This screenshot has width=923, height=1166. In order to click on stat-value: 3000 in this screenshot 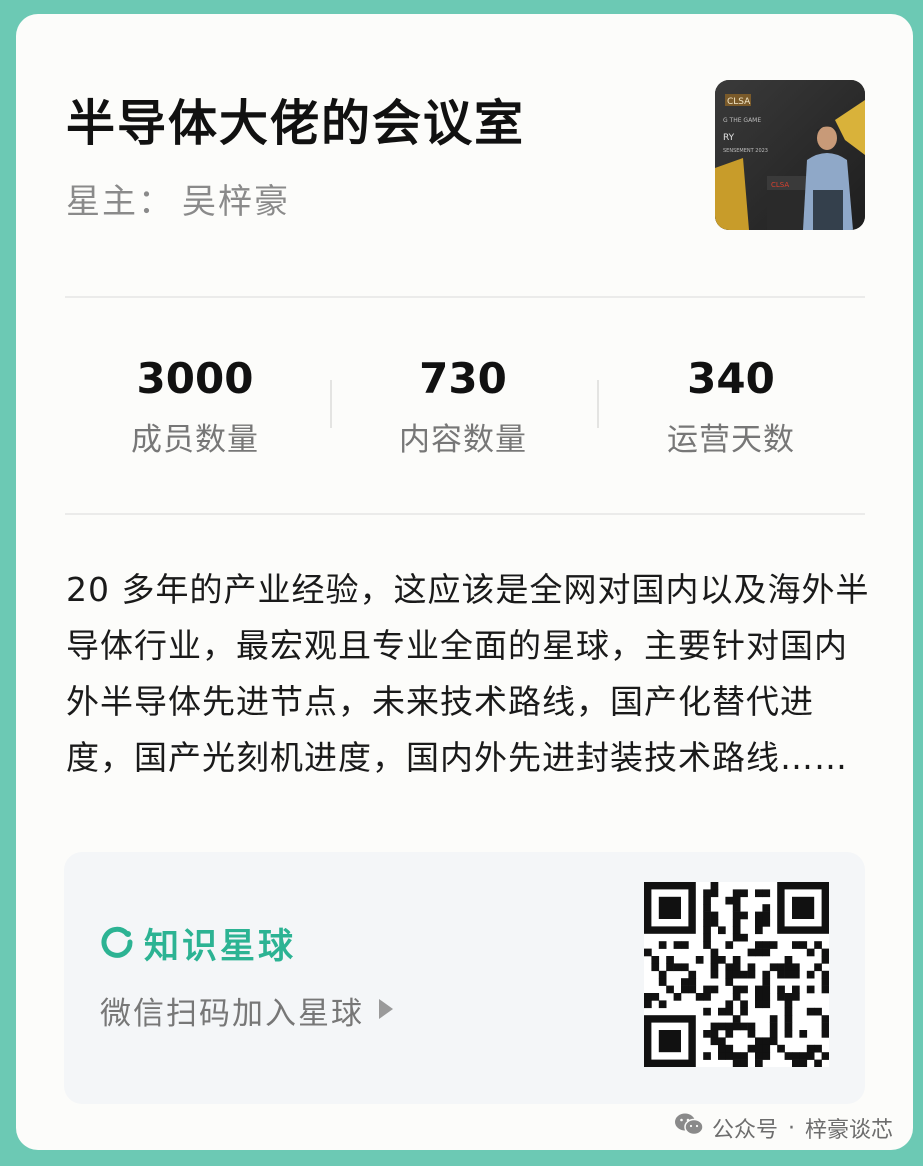, I will do `click(195, 378)`.